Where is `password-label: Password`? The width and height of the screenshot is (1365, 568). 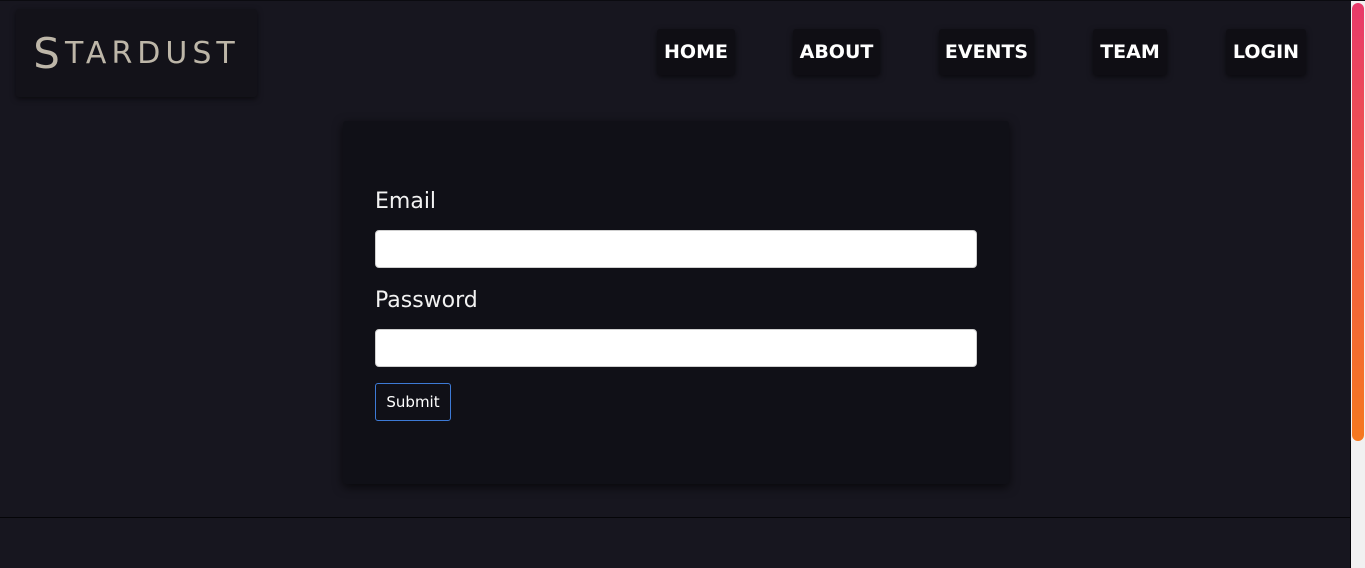
password-label: Password is located at coordinates (426, 300).